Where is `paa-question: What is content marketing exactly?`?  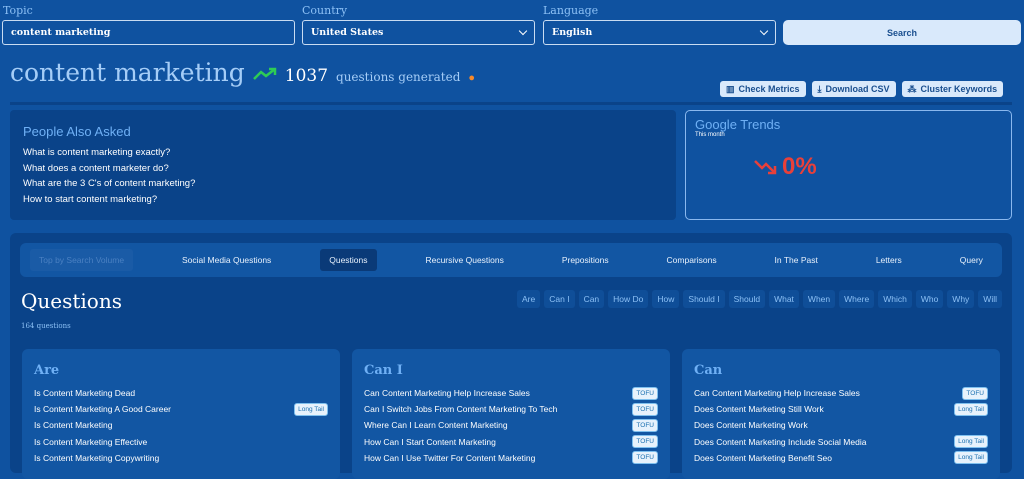 paa-question: What is content marketing exactly? is located at coordinates (349, 155).